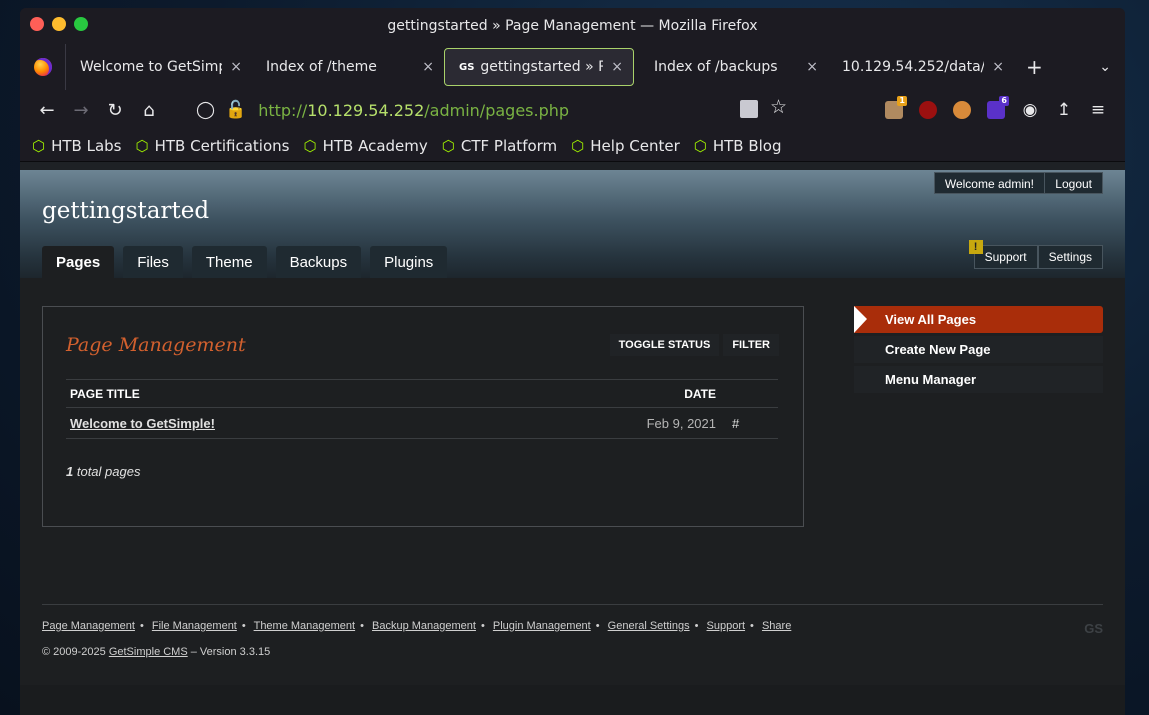  Describe the element at coordinates (1098, 110) in the screenshot. I see `hamburger-menu-icon: ≡` at that location.